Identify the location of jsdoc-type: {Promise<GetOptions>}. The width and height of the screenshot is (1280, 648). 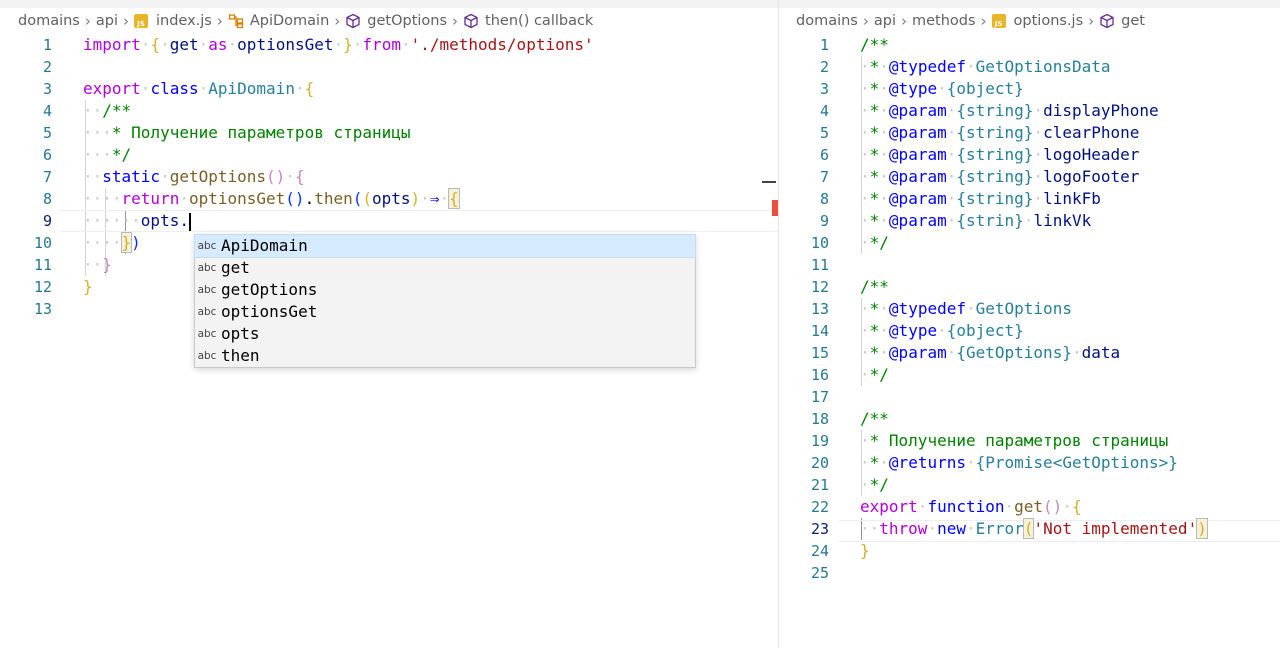
(1076, 462).